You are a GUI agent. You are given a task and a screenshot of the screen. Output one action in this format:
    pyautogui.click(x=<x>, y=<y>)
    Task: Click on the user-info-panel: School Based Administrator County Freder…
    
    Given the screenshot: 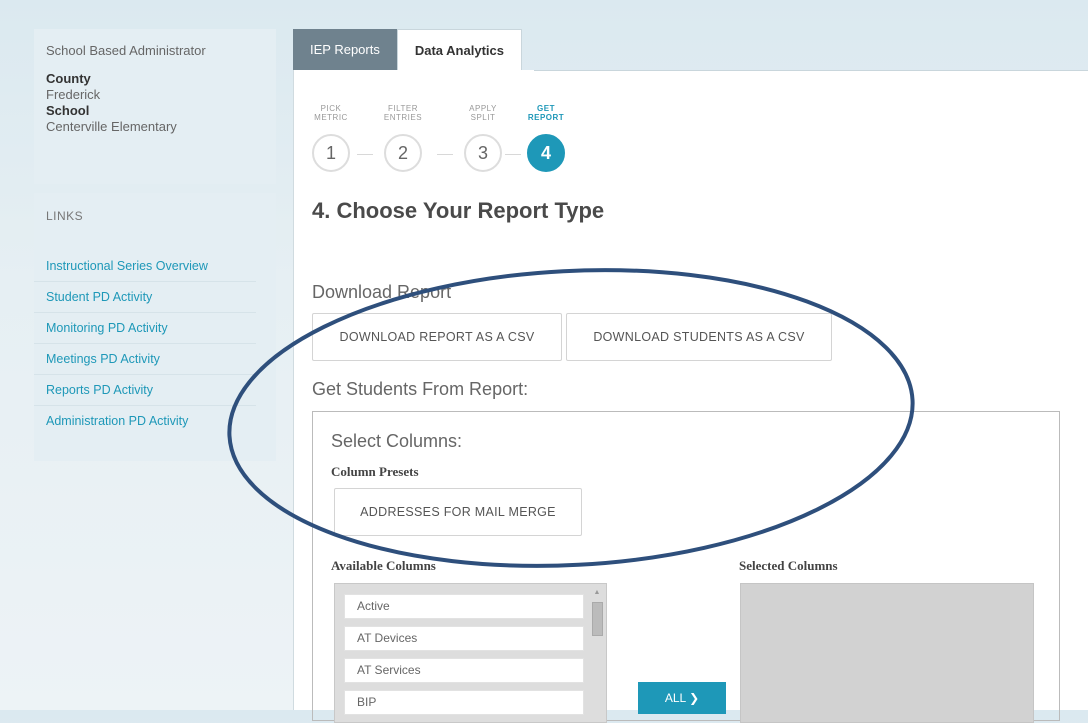 What is the action you would take?
    pyautogui.click(x=155, y=106)
    